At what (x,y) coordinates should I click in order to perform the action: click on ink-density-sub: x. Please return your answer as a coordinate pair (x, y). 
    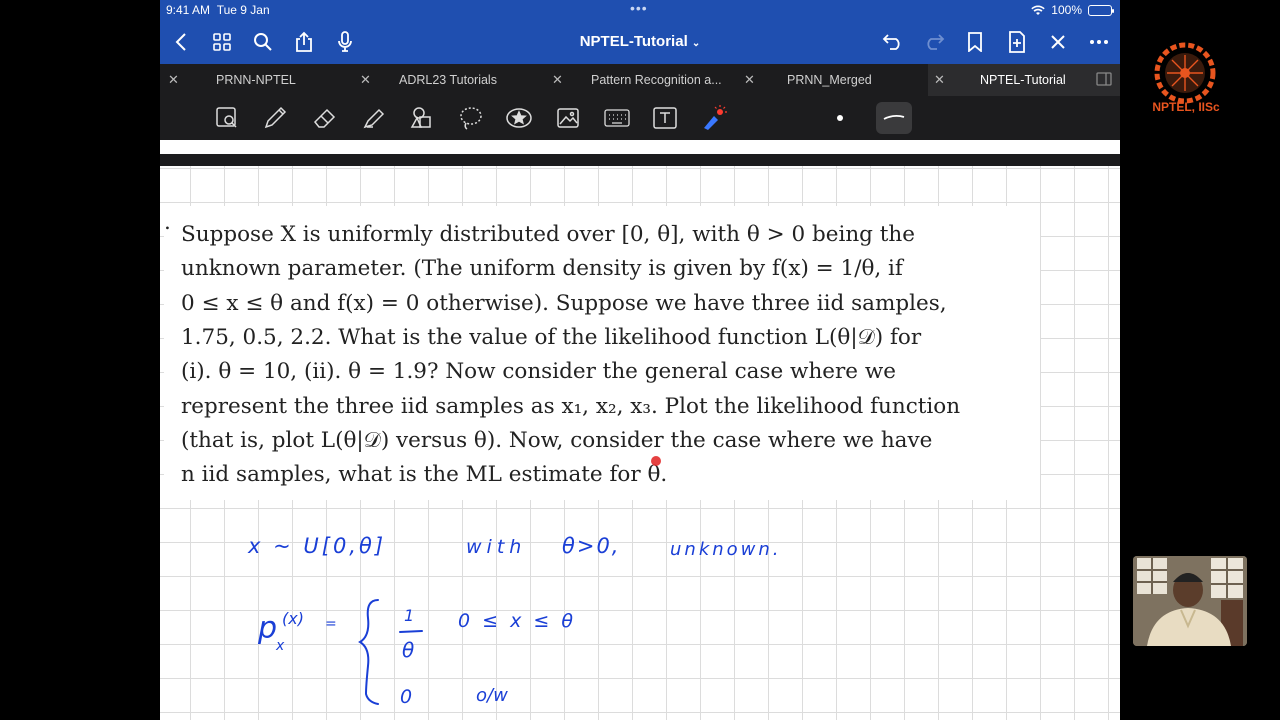
    Looking at the image, I should click on (280, 646).